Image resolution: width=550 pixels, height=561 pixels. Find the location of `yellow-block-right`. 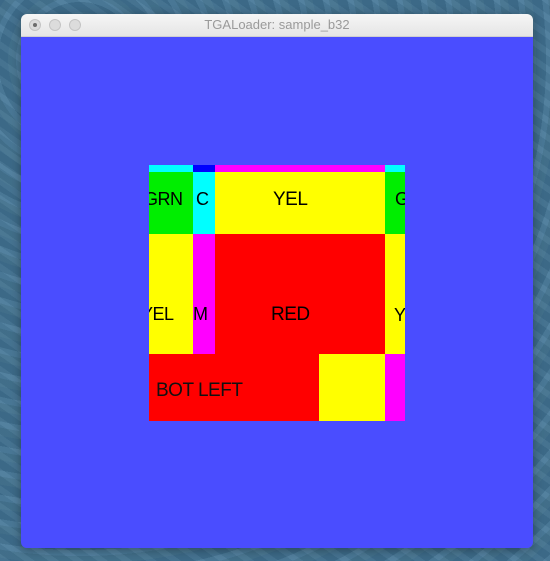

yellow-block-right is located at coordinates (395, 294).